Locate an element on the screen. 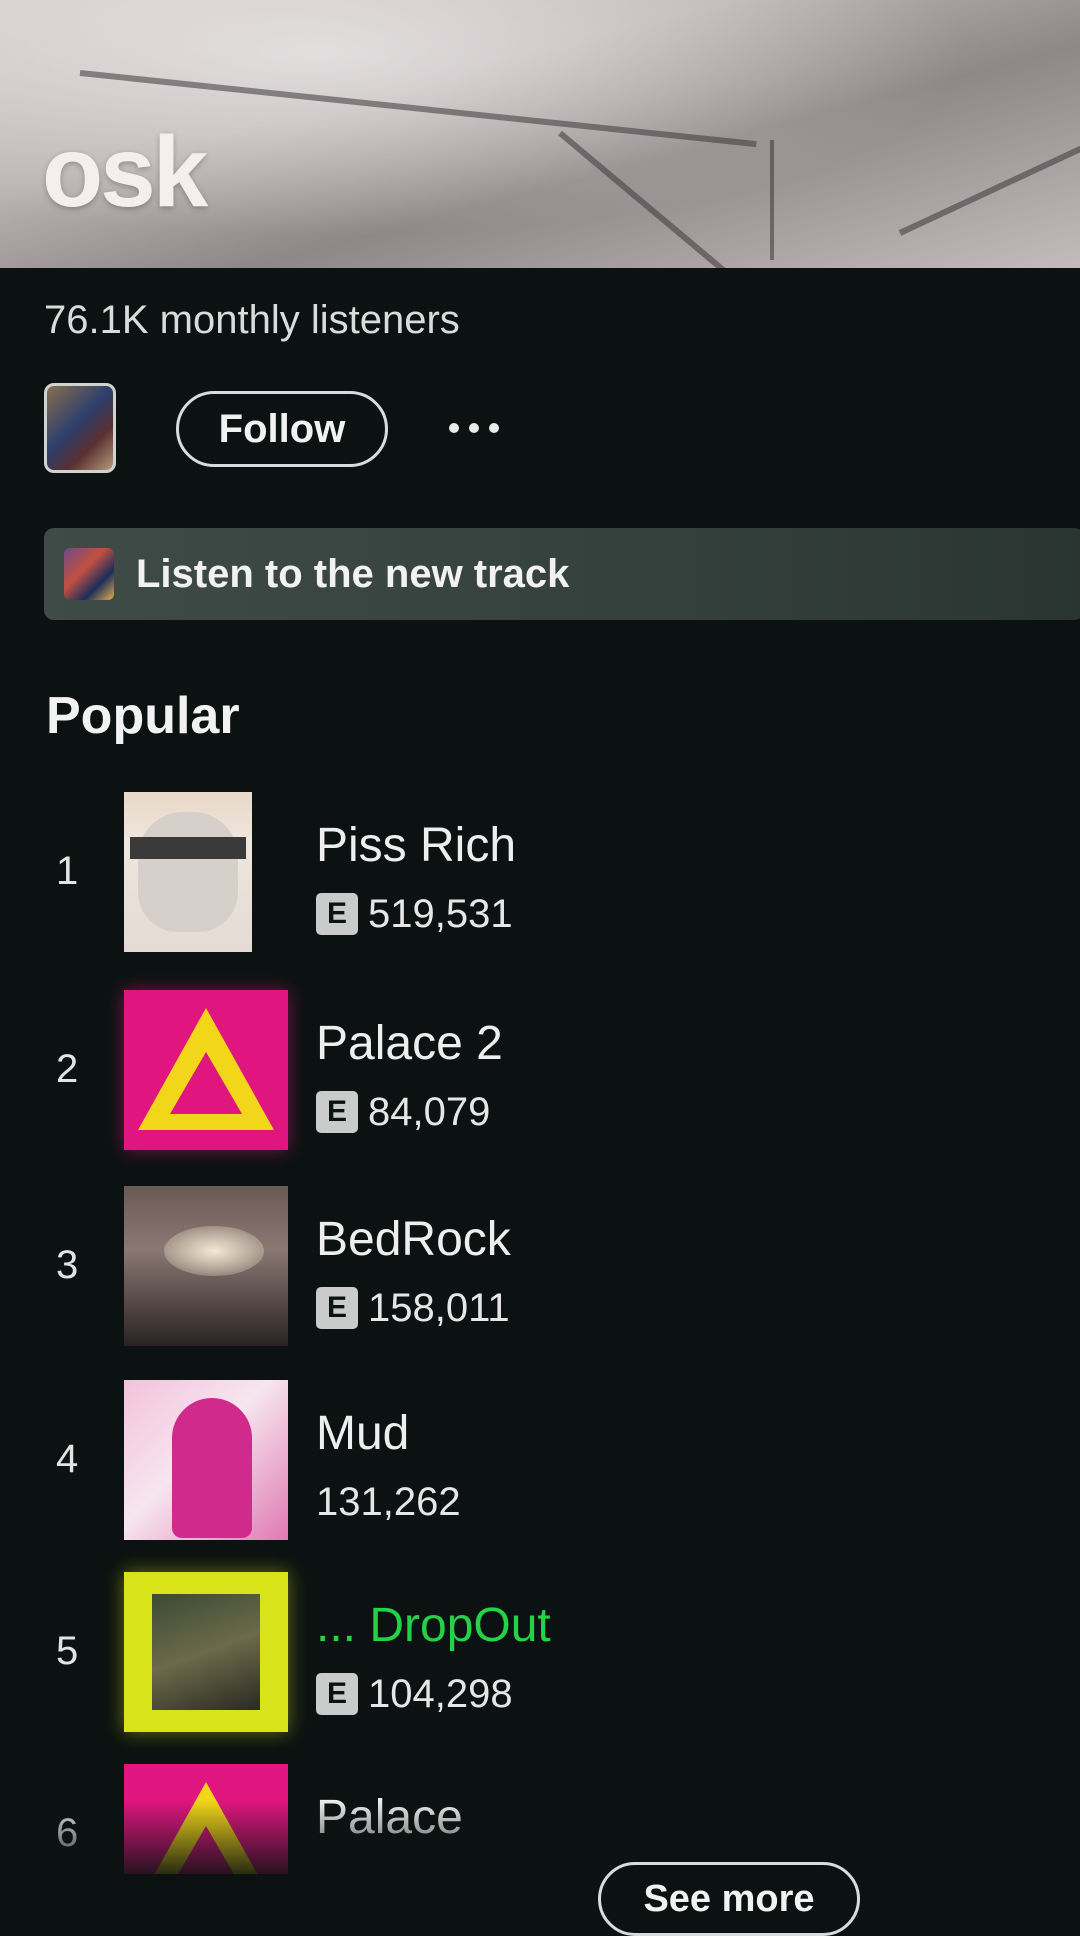 The image size is (1080, 1936). play-count: 104,298 is located at coordinates (440, 1693).